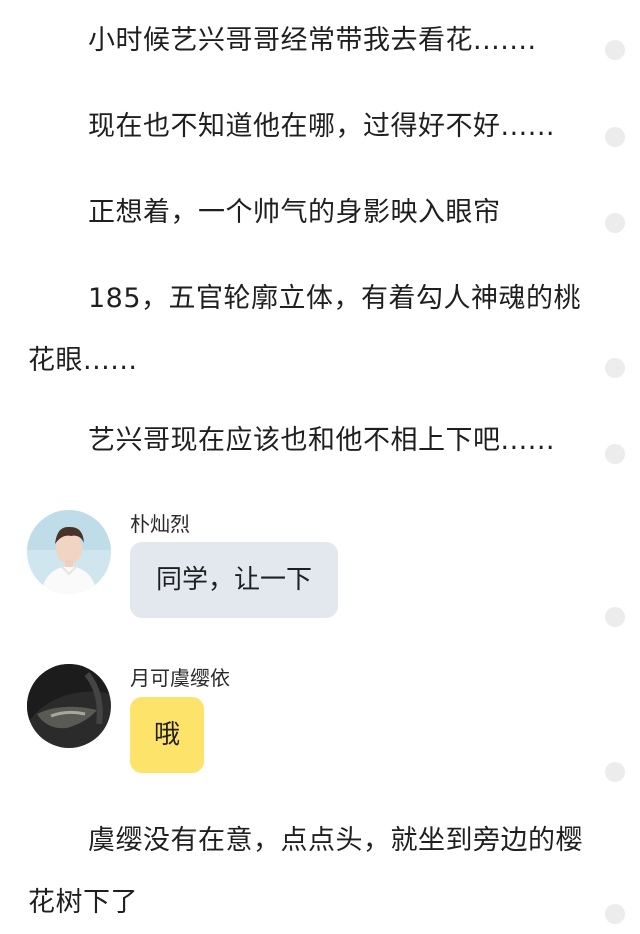  I want to click on speaker-name: 月可虞缨依, so click(180, 678).